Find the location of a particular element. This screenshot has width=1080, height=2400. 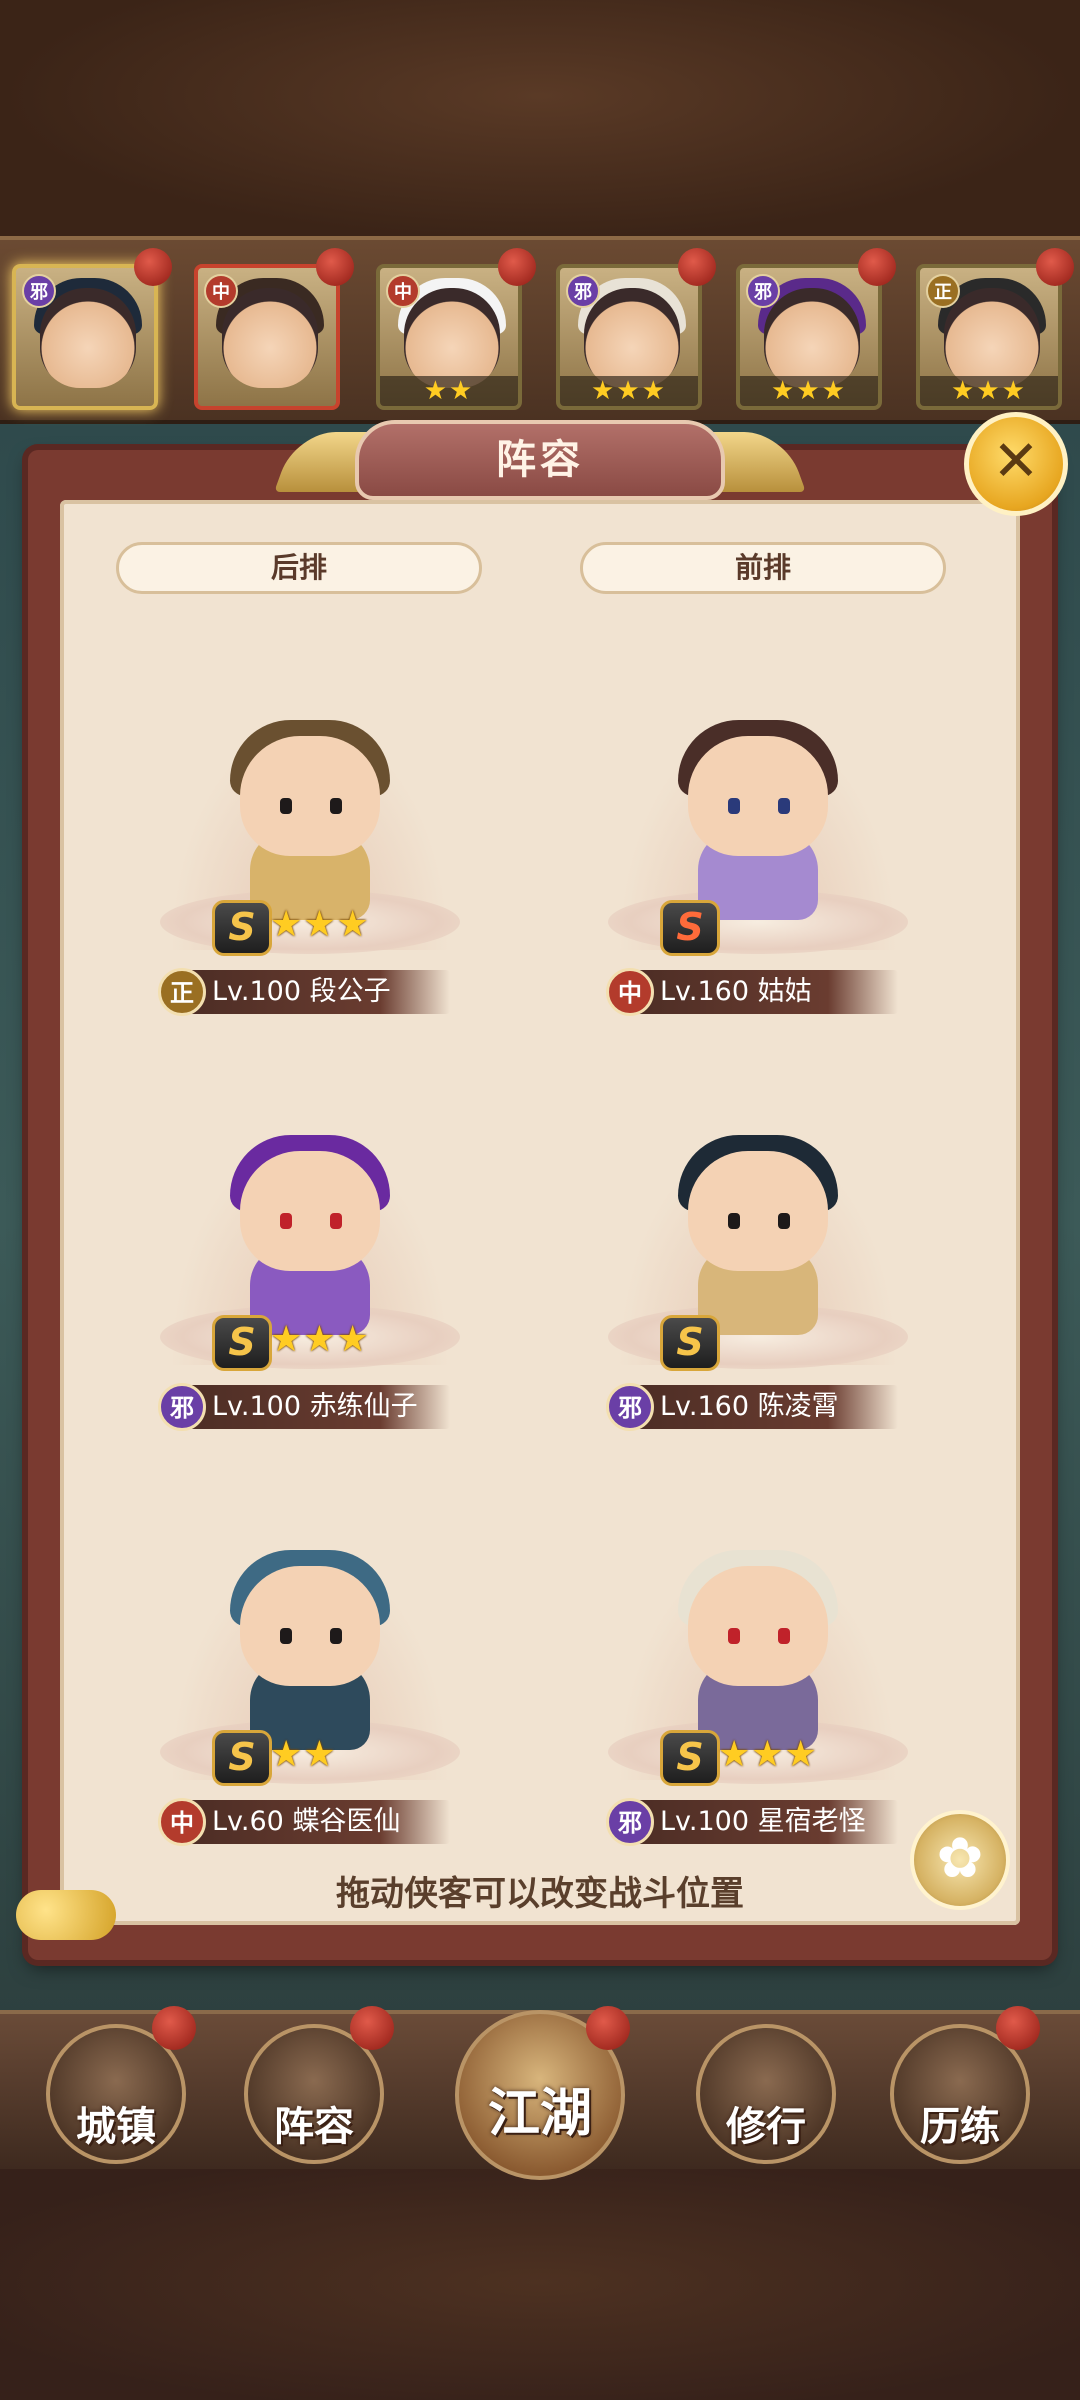

hero-label: Lv.160 陈凌霄 is located at coordinates (790, 1407).